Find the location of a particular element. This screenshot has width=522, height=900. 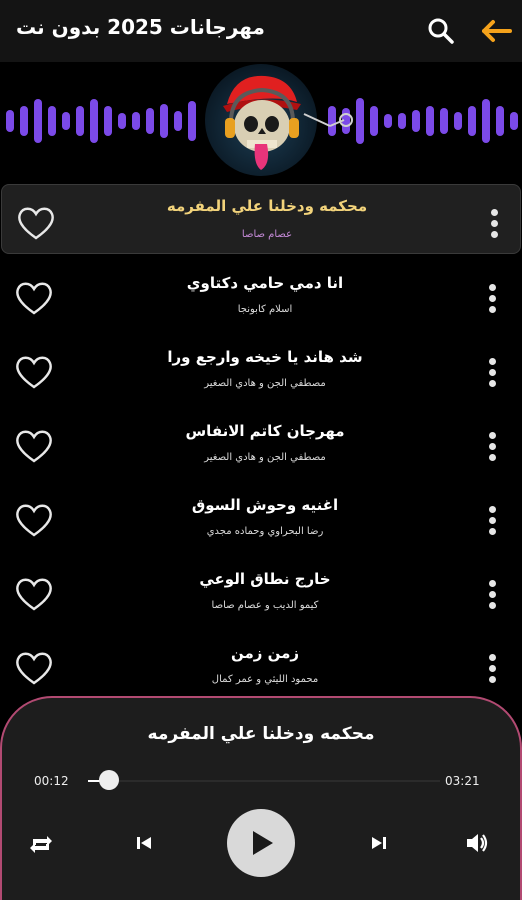

seek-bar is located at coordinates (264, 781).